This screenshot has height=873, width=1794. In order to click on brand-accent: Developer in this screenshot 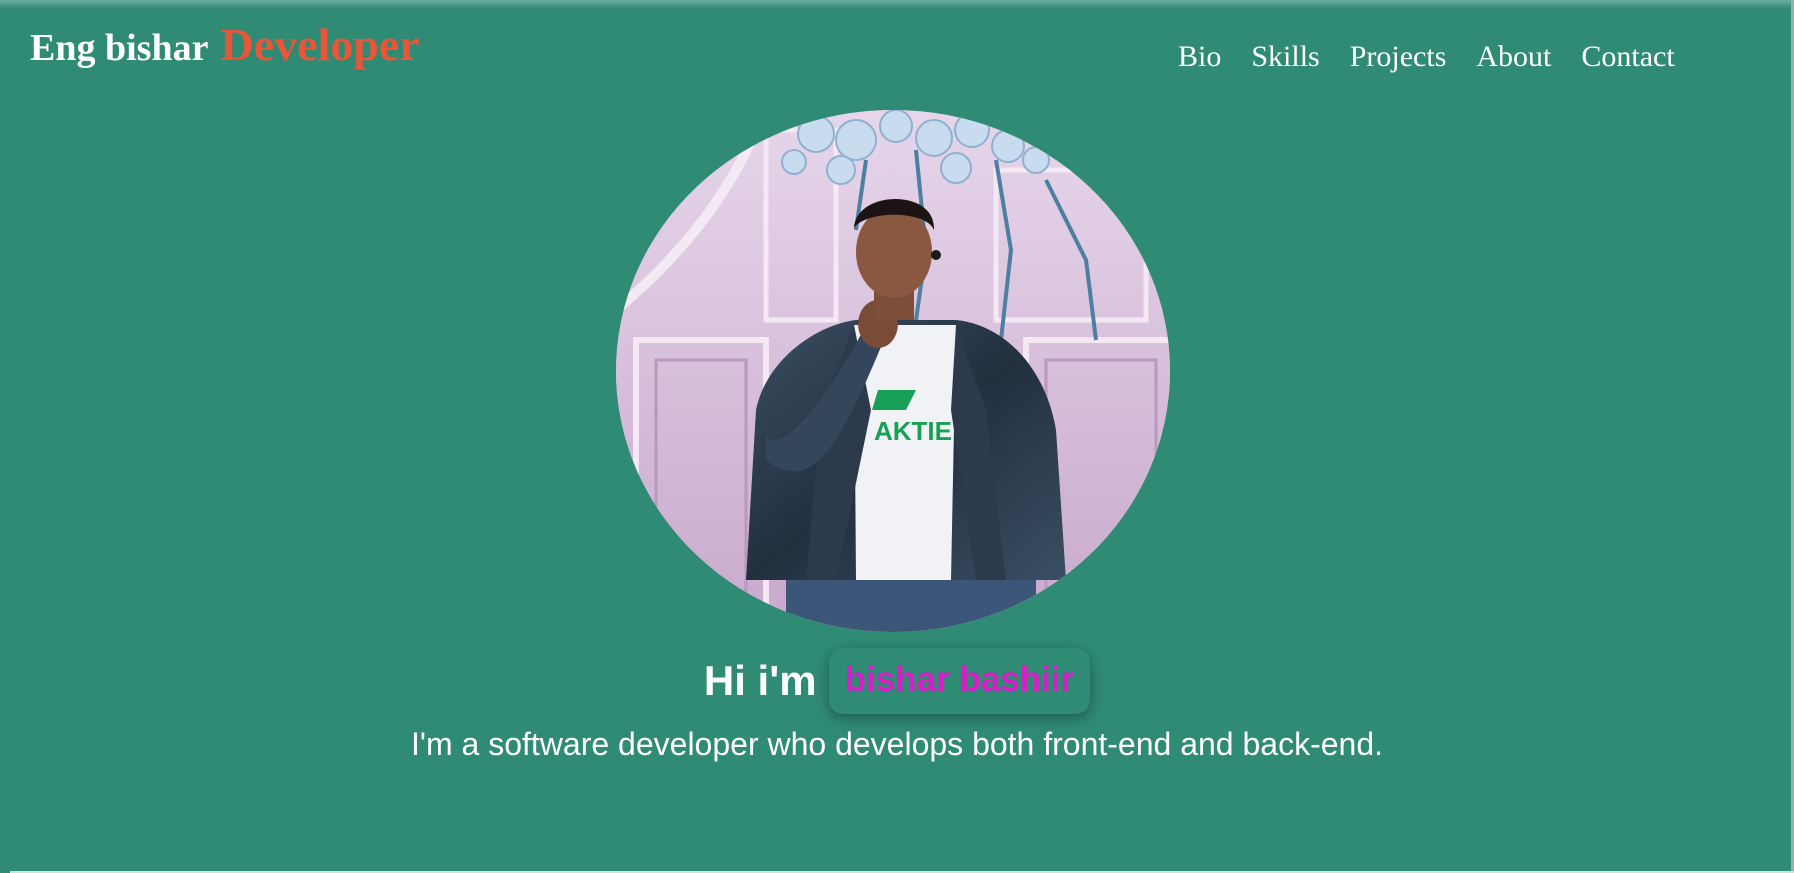, I will do `click(320, 44)`.